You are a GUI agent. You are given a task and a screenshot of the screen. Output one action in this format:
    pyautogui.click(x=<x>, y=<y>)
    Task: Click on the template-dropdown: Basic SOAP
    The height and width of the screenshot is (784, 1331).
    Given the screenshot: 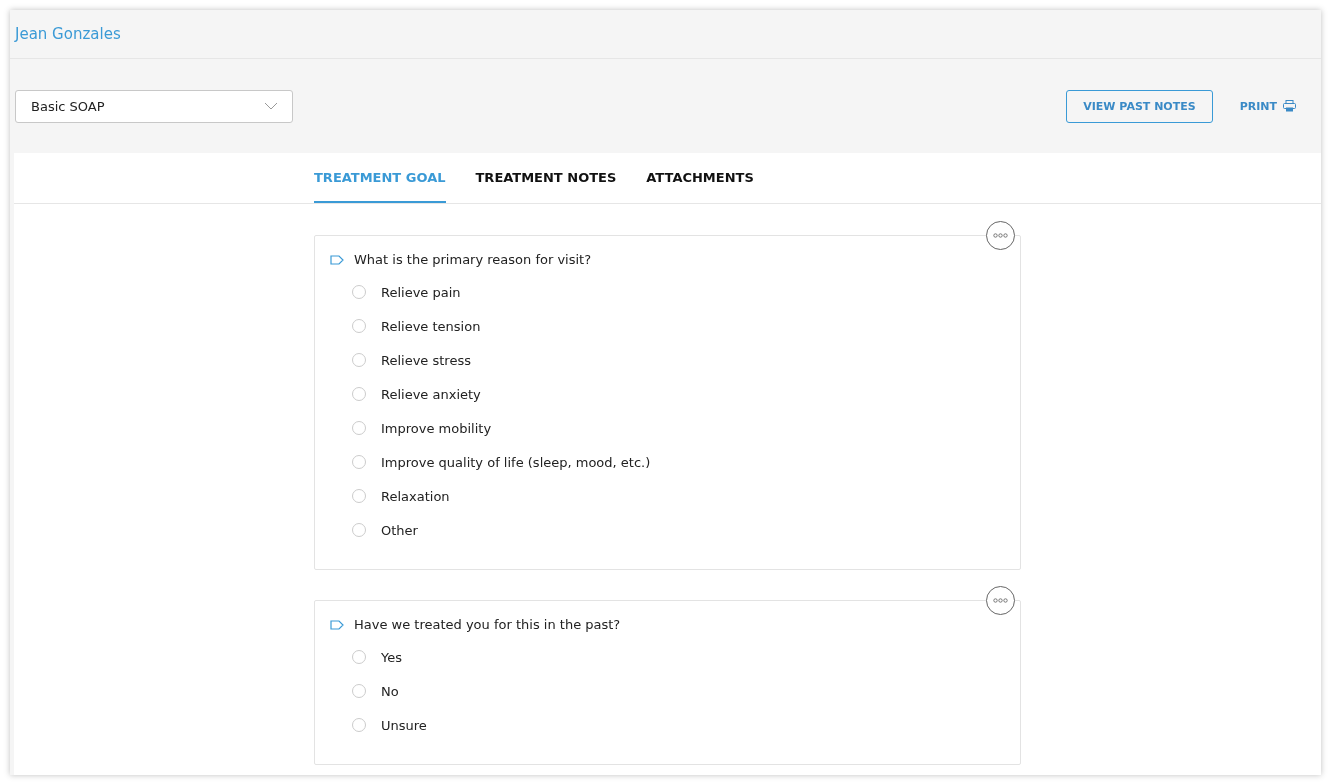 What is the action you would take?
    pyautogui.click(x=154, y=106)
    